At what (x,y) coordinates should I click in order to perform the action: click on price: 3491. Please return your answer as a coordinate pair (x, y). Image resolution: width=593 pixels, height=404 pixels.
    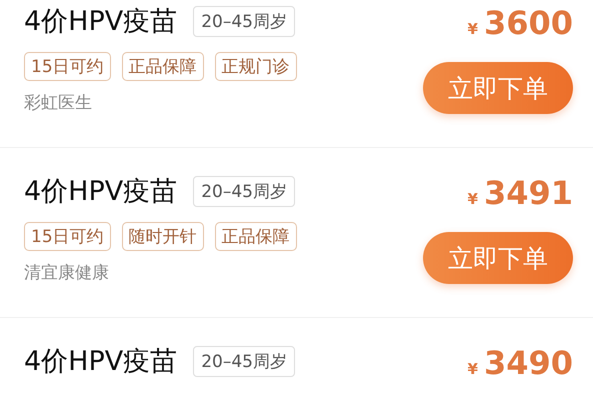
    Looking at the image, I should click on (528, 193).